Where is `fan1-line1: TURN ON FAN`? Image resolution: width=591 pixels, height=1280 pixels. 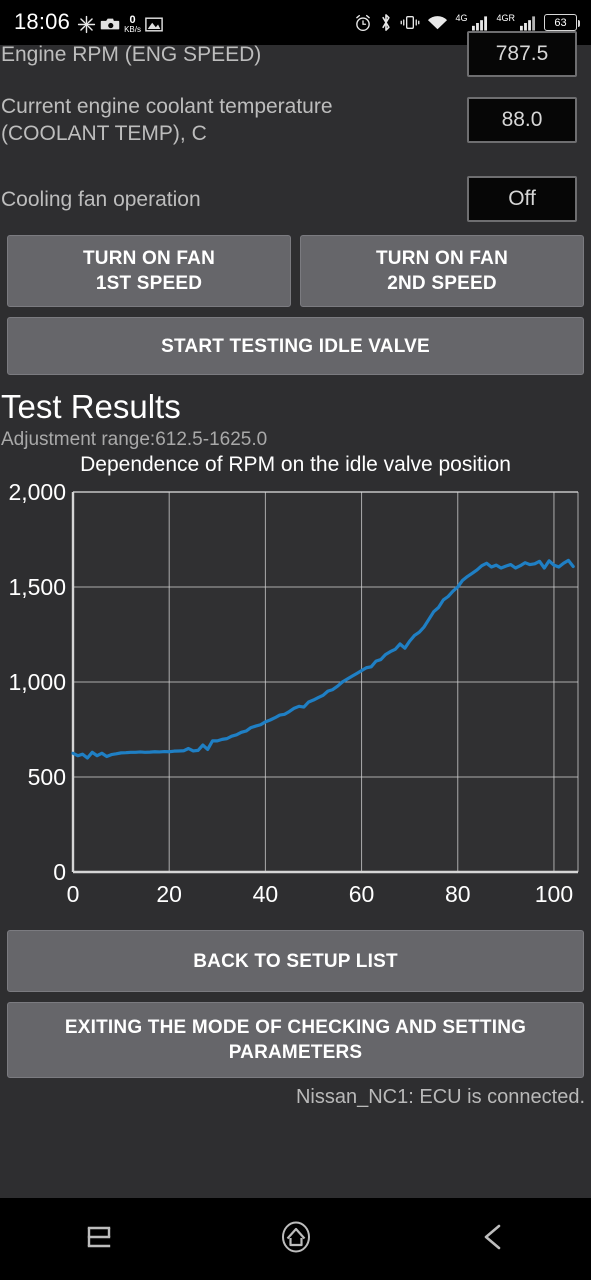
fan1-line1: TURN ON FAN is located at coordinates (149, 258).